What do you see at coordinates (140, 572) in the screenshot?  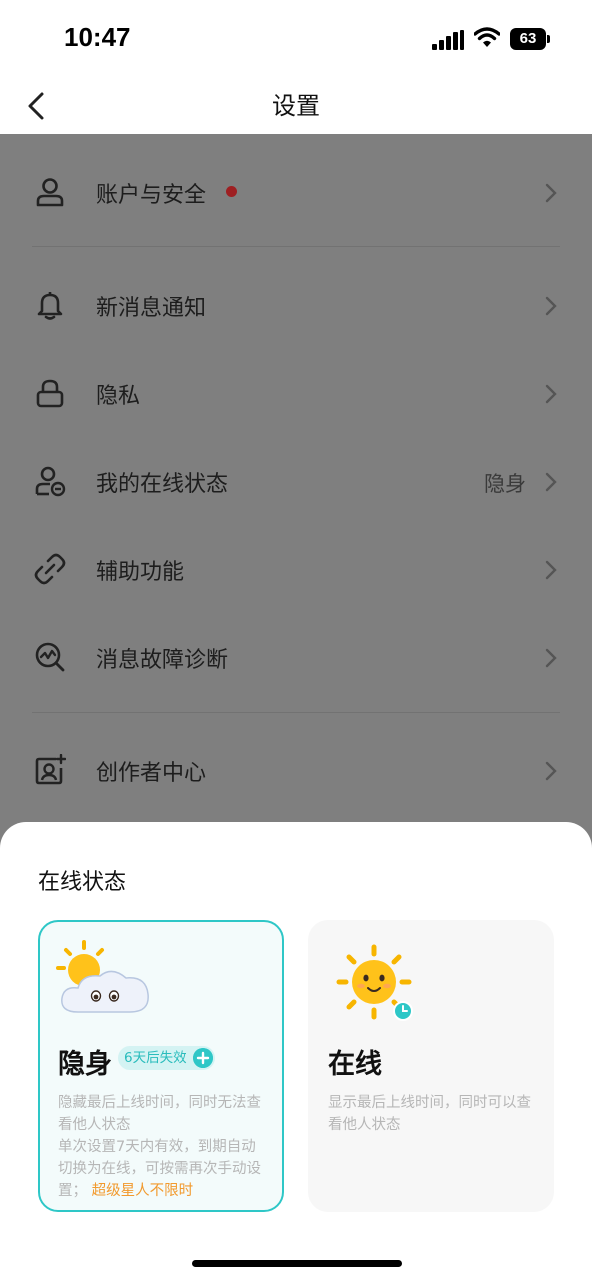 I see `settings-item-label: 辅助功能` at bounding box center [140, 572].